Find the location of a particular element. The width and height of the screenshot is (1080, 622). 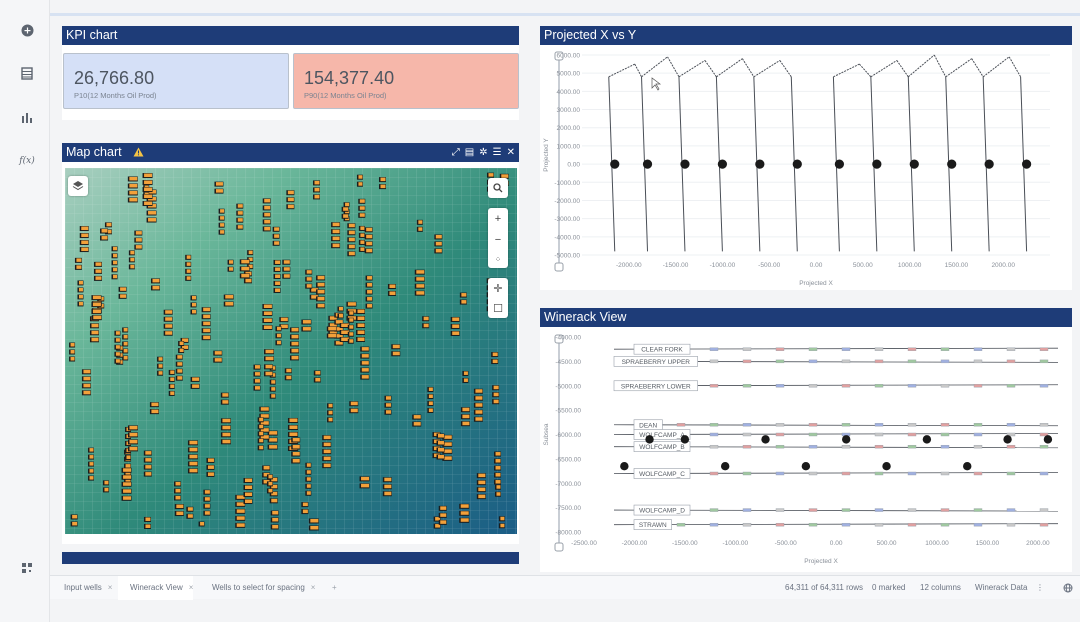

layers-icon is located at coordinates (78, 186).